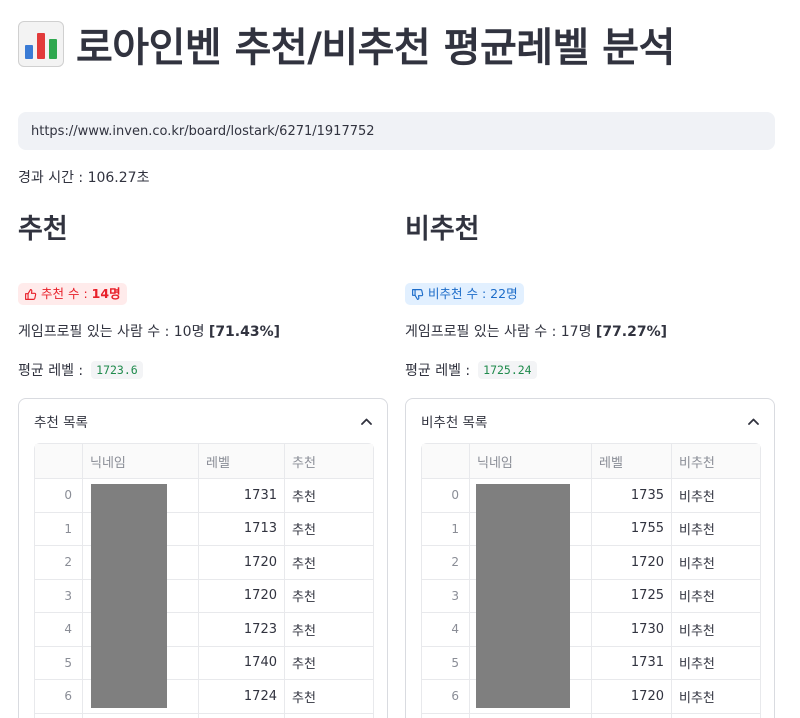 This screenshot has width=800, height=718. What do you see at coordinates (504, 293) in the screenshot?
I see `not-recommend-count-value: 22명` at bounding box center [504, 293].